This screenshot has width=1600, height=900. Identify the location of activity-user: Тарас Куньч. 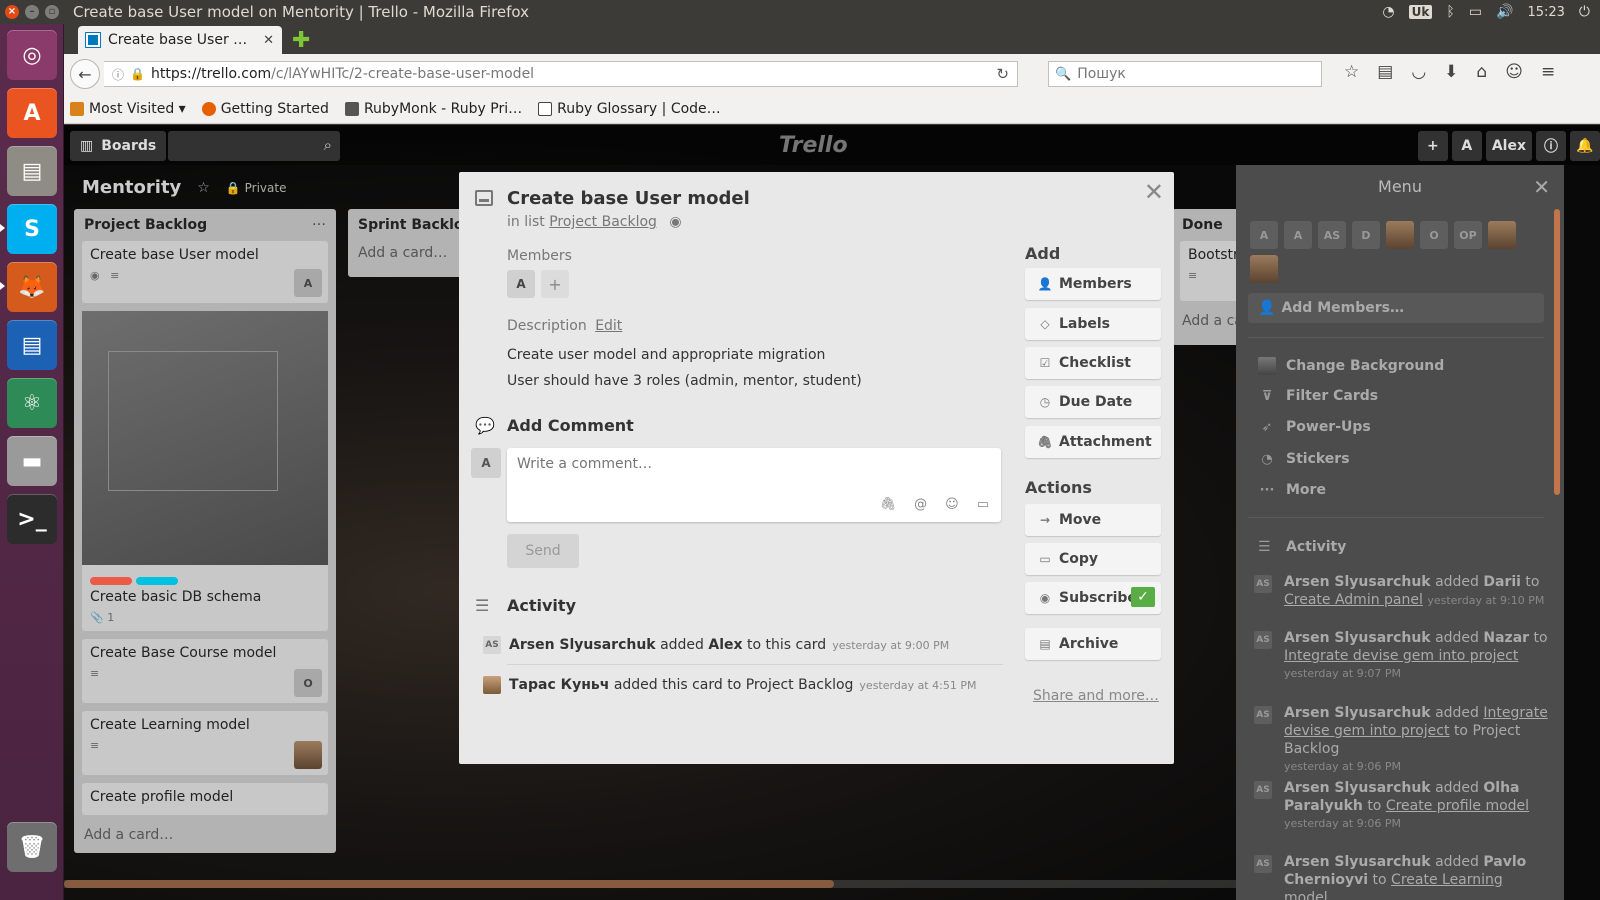
(559, 685).